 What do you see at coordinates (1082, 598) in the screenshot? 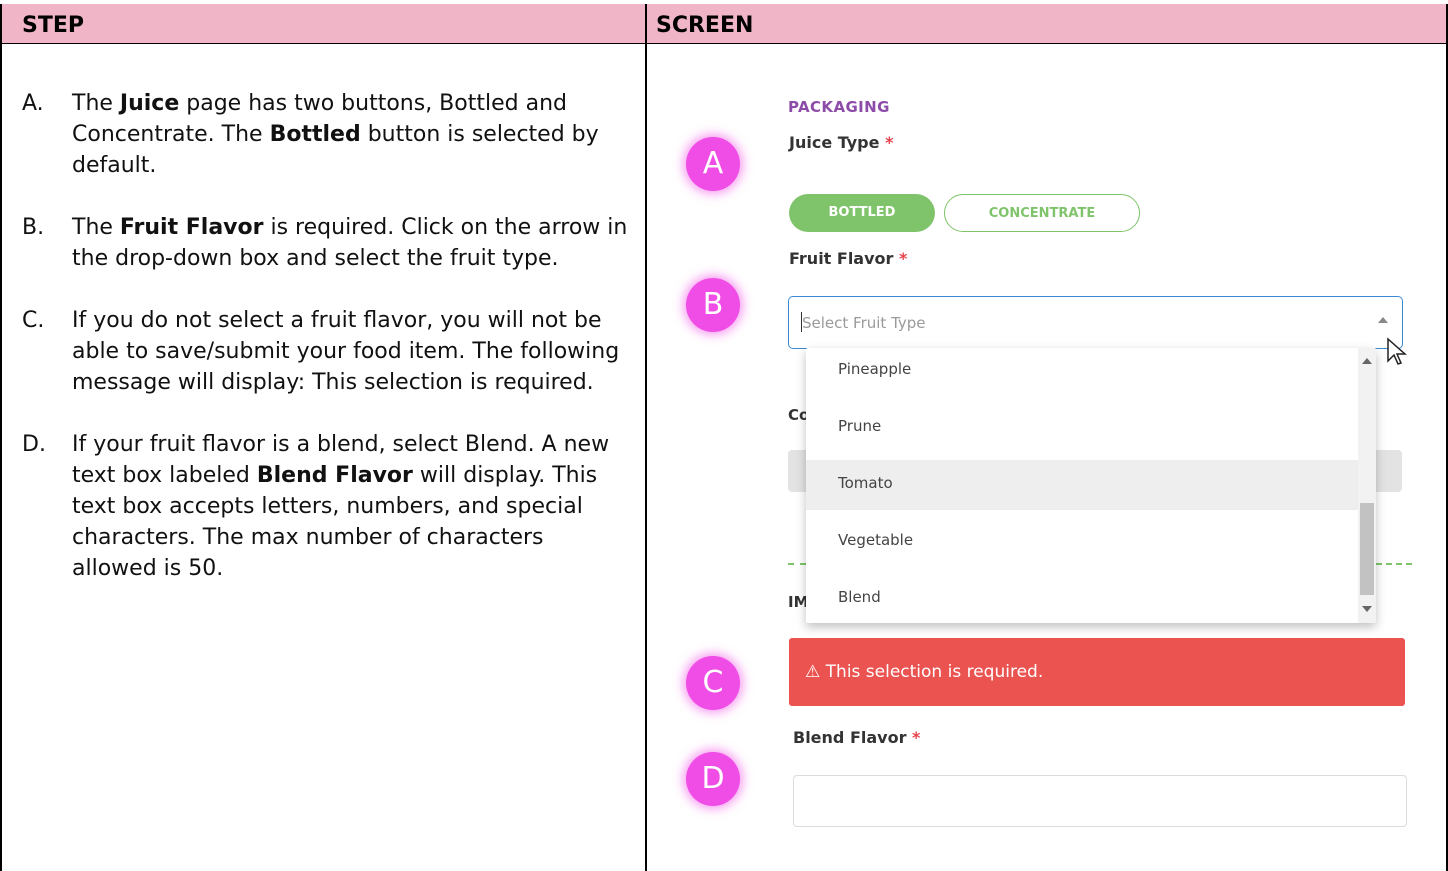
I see `dropdown-option: Blend` at bounding box center [1082, 598].